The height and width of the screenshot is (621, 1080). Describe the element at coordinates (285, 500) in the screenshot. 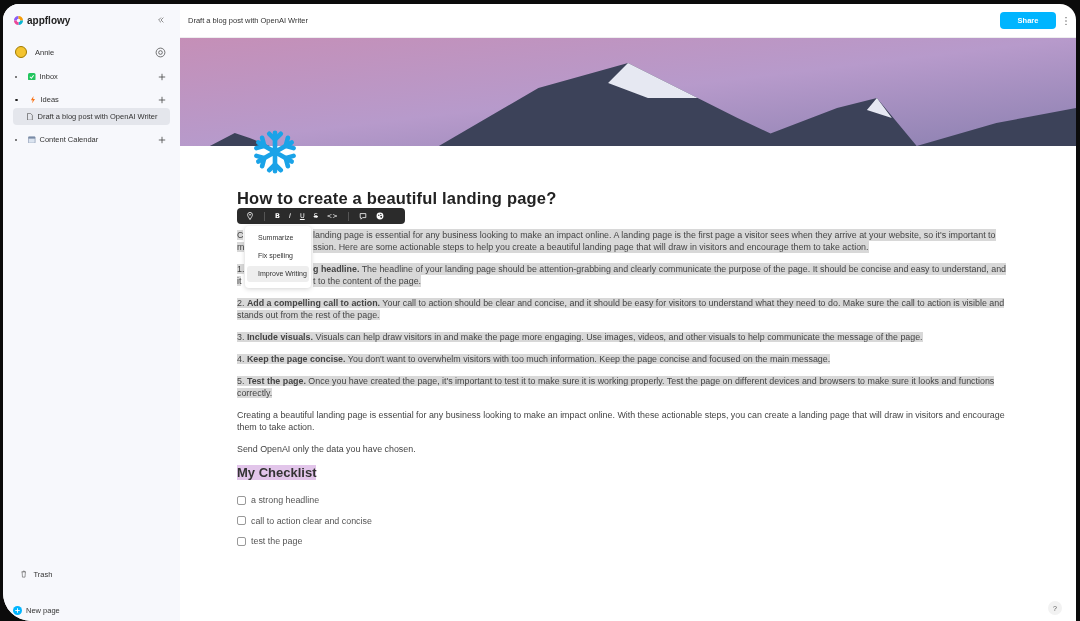

I see `todo-text: a strong headline` at that location.